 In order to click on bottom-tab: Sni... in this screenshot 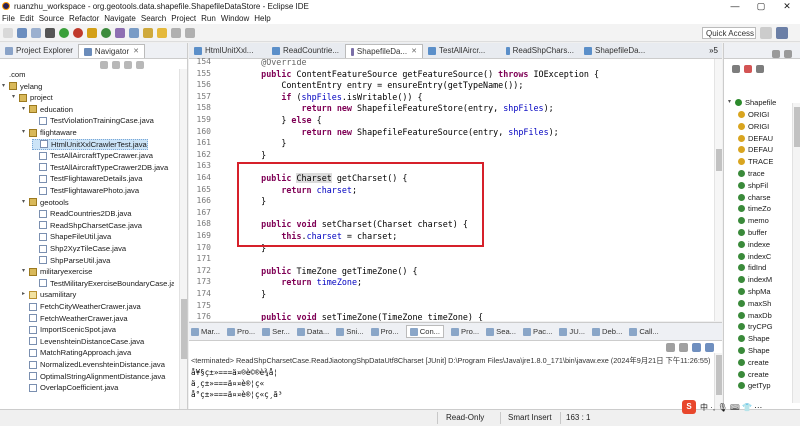, I will do `click(350, 331)`.